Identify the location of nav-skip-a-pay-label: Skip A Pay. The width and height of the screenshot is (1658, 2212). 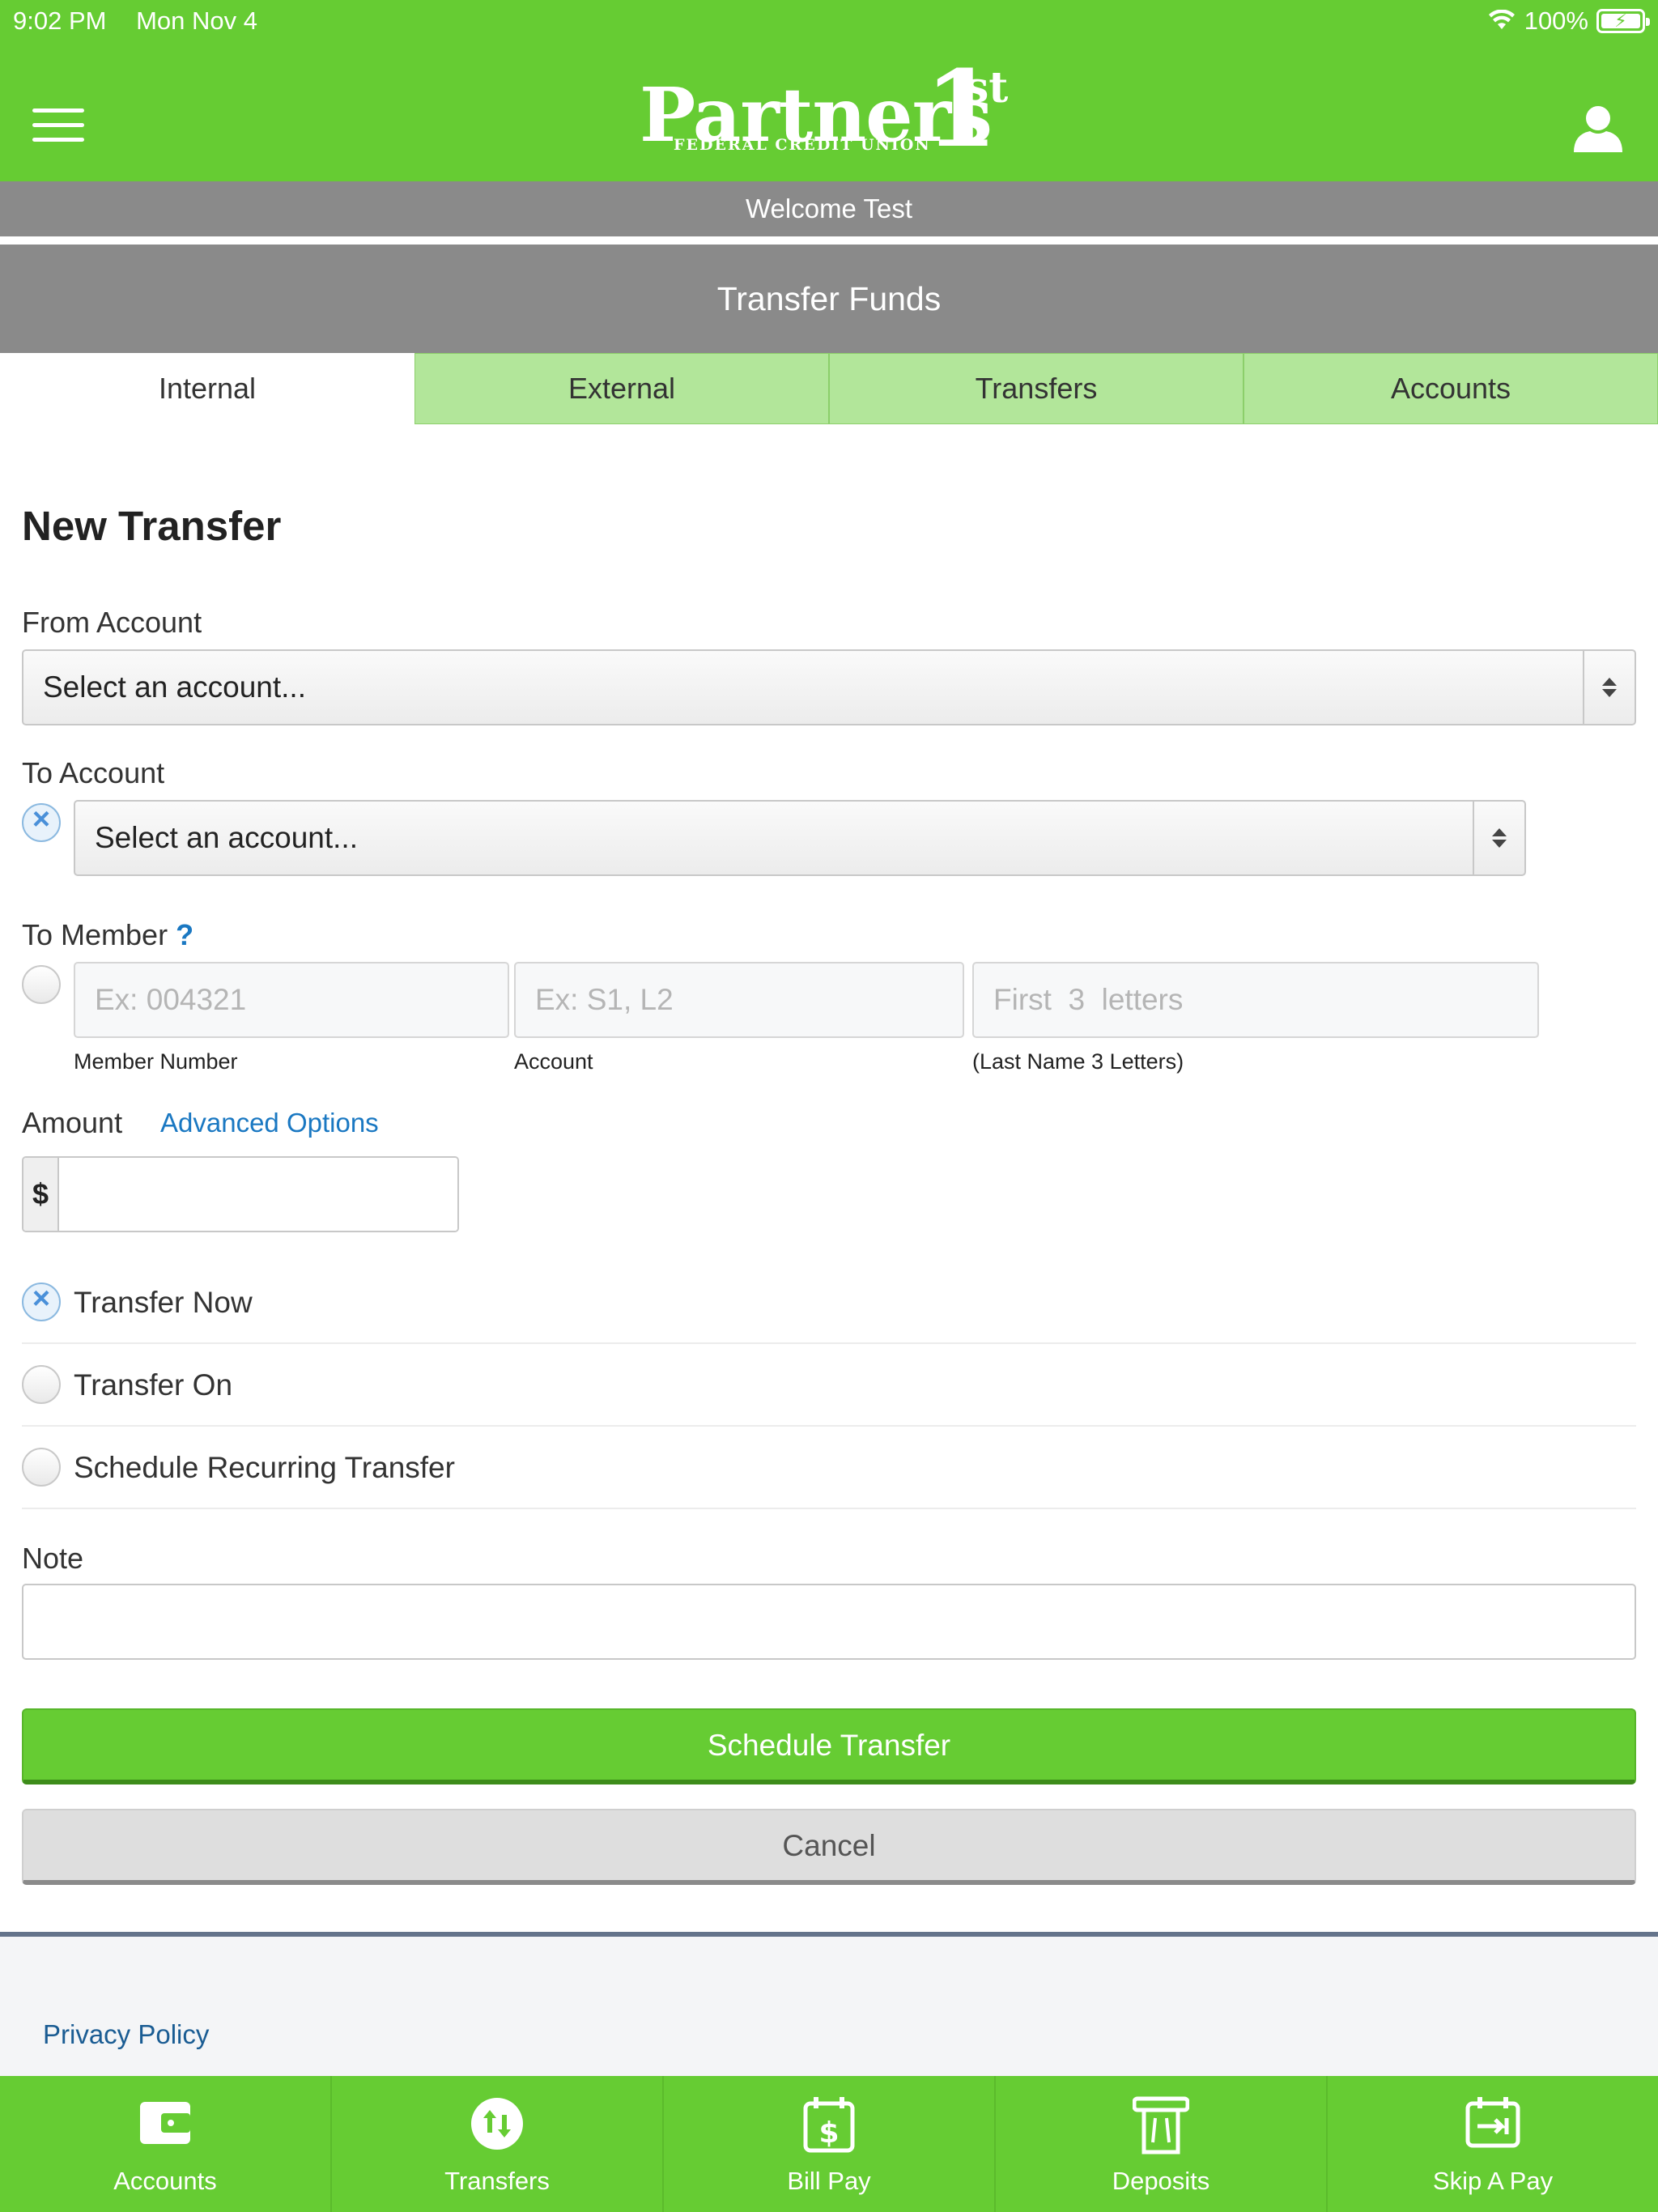
(1493, 2181).